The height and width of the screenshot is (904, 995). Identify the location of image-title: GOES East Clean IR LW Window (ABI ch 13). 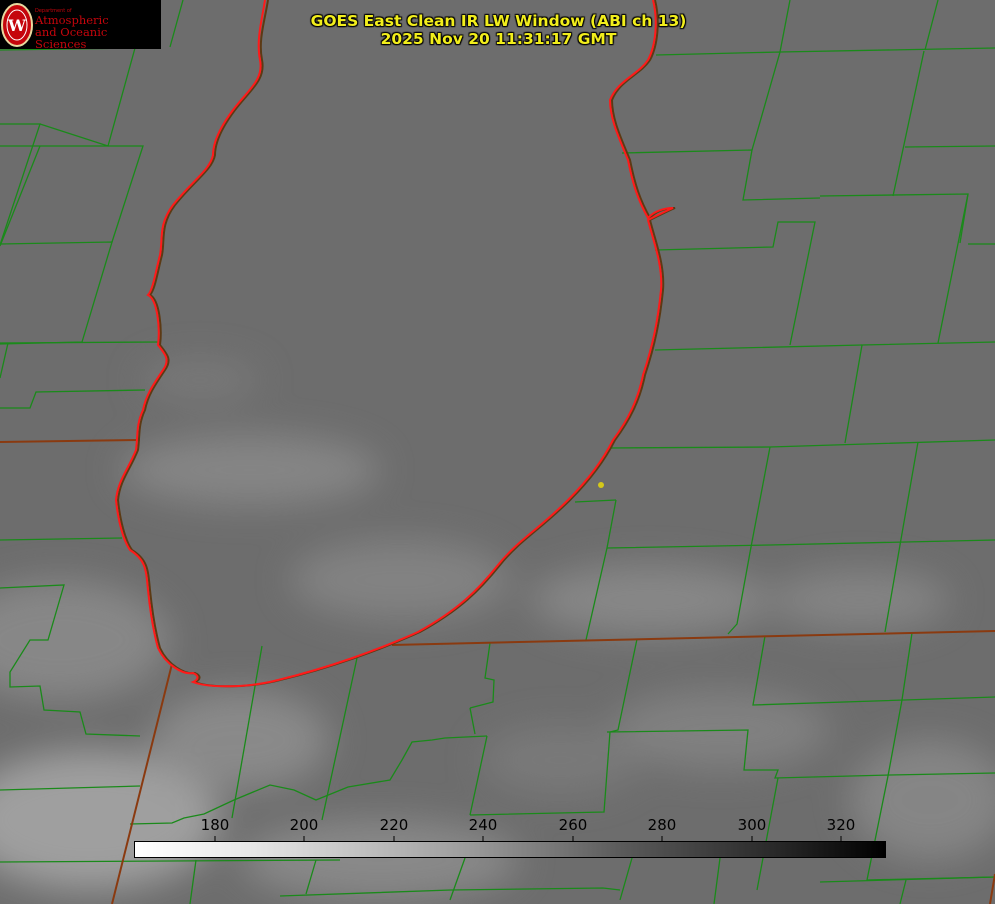
(498, 21).